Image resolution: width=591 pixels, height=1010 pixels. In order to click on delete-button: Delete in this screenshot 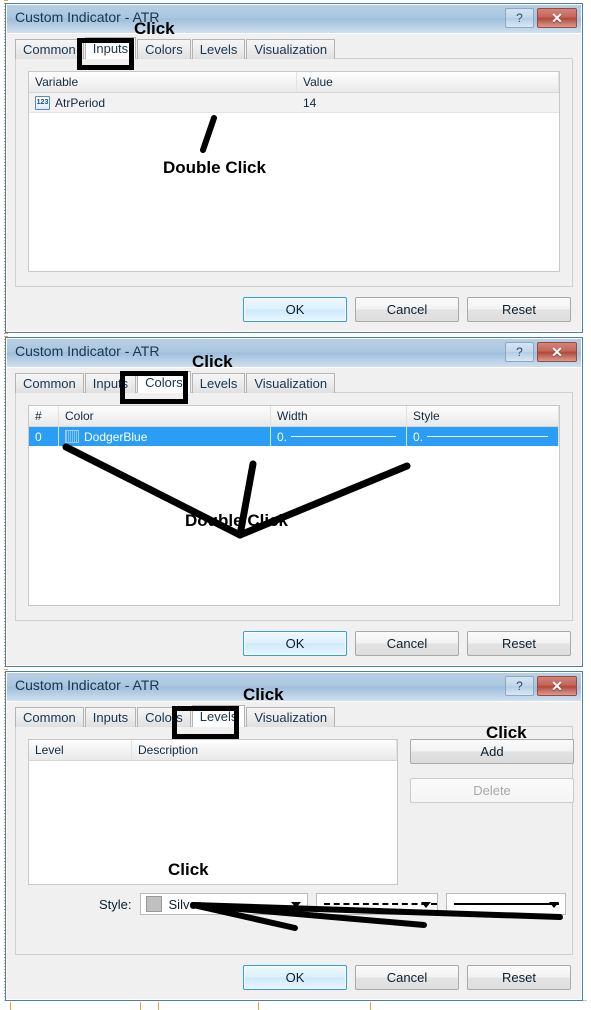, I will do `click(492, 790)`.